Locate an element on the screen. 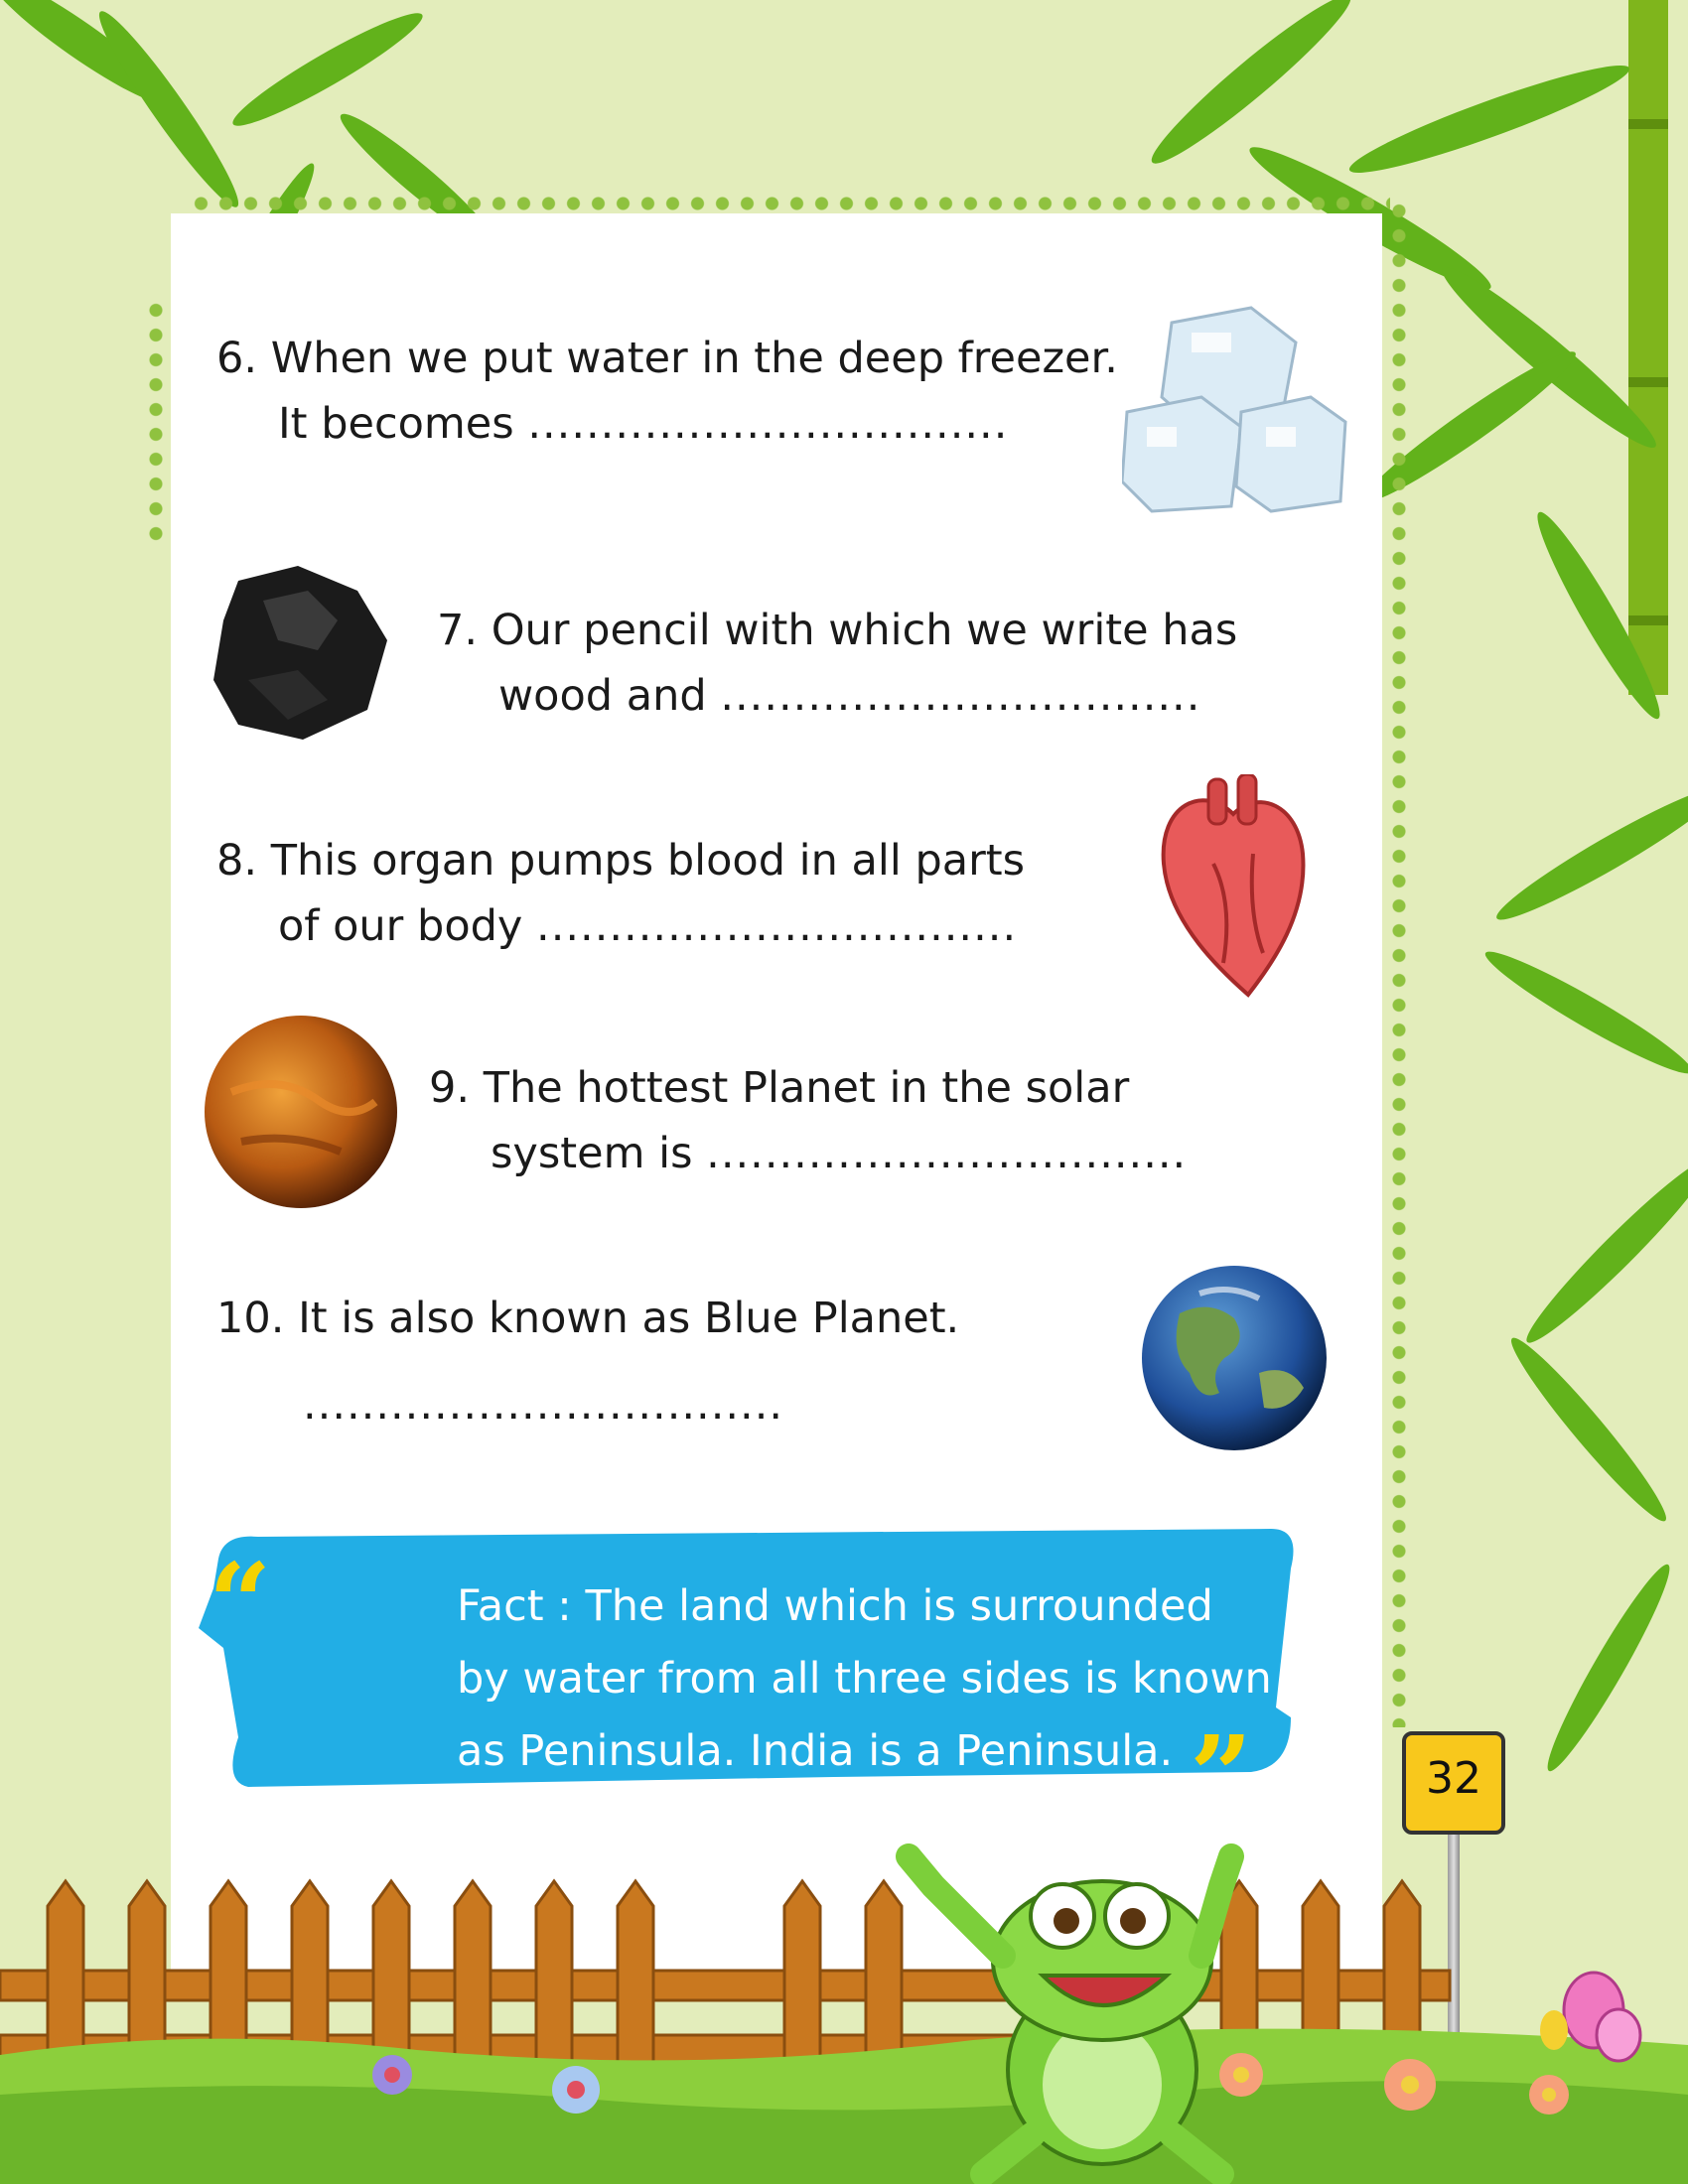 Image resolution: width=1688 pixels, height=2184 pixels. heart-organ-icon is located at coordinates (1233, 886).